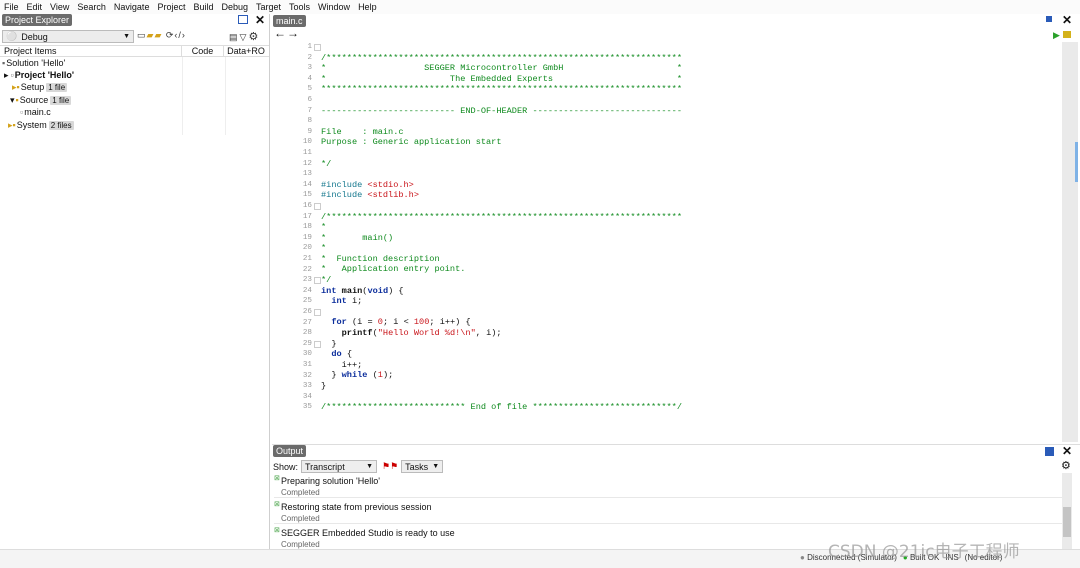  What do you see at coordinates (307, 407) in the screenshot?
I see `line-number: 35` at bounding box center [307, 407].